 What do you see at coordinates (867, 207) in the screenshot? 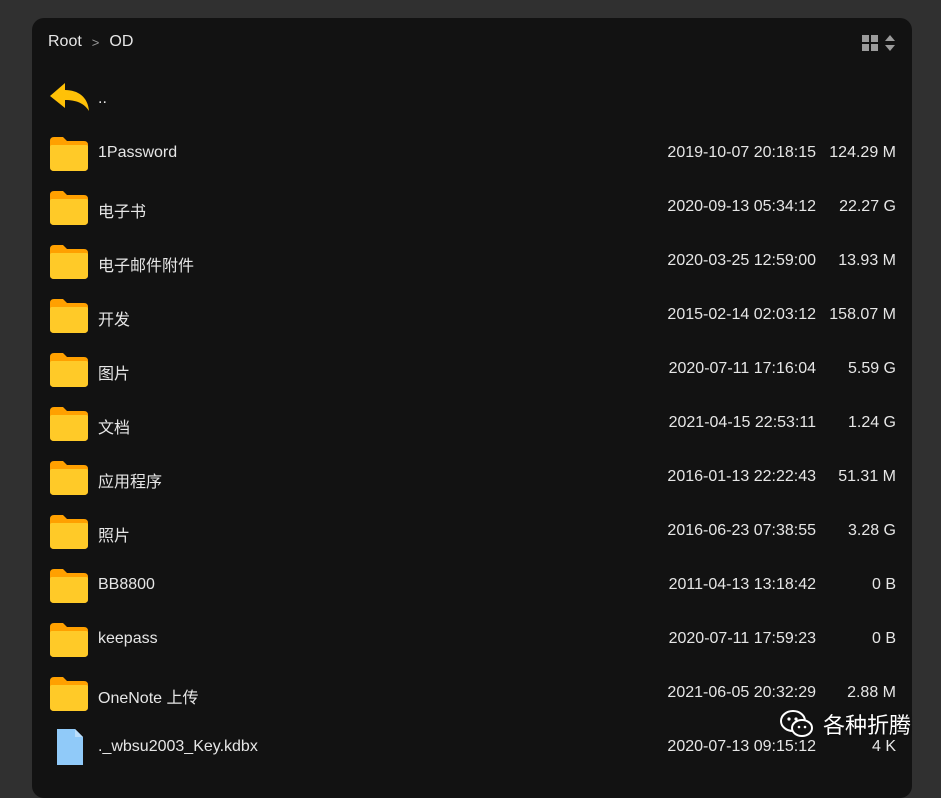
I see `item-size: 22.27 G` at bounding box center [867, 207].